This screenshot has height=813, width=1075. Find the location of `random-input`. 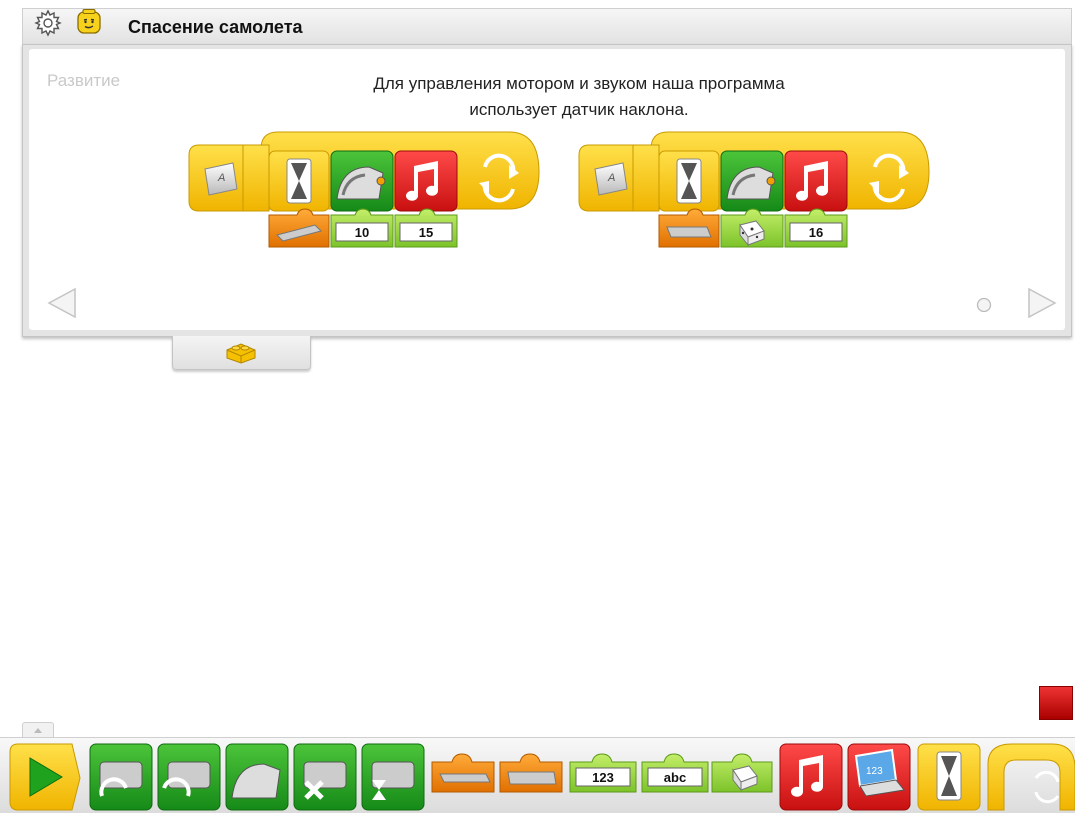

random-input is located at coordinates (752, 228).